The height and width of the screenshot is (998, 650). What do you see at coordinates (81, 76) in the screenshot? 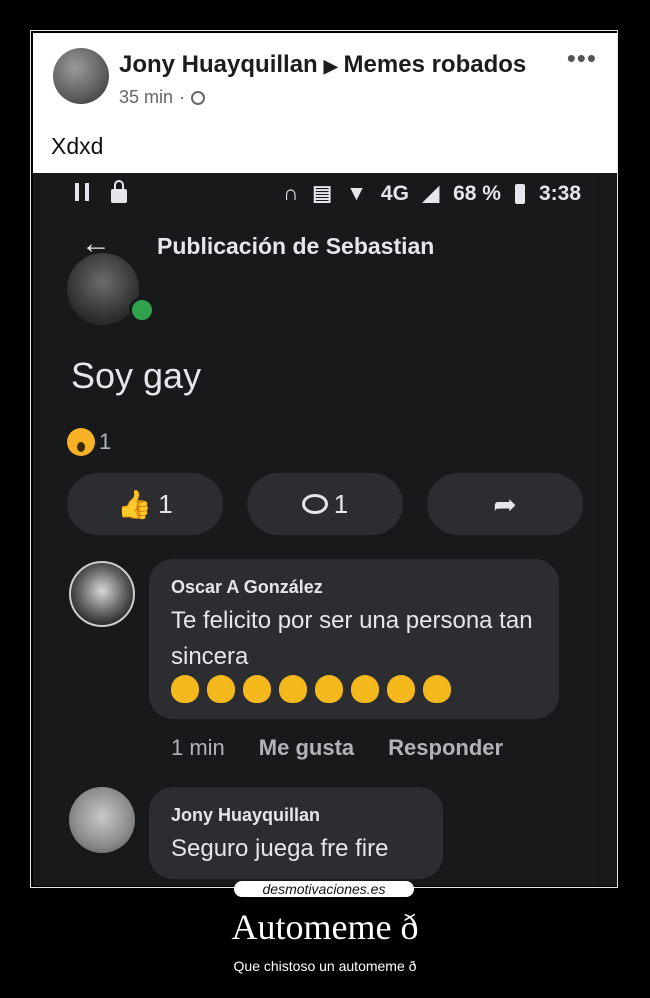
I see `author-avatar` at bounding box center [81, 76].